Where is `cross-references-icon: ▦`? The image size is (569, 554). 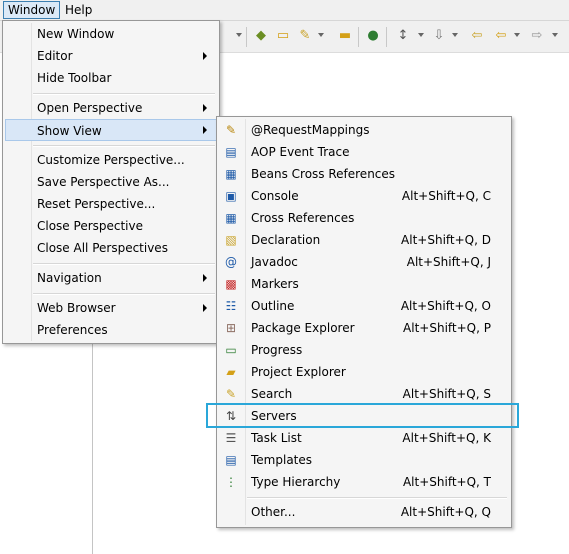 cross-references-icon: ▦ is located at coordinates (231, 218).